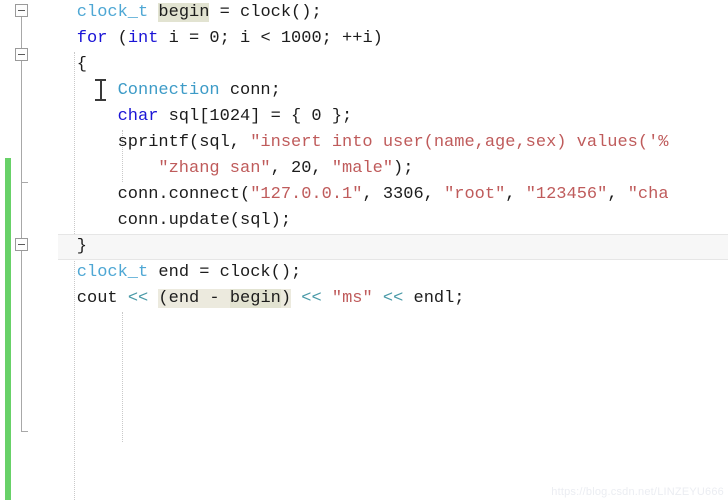 The image size is (728, 500). Describe the element at coordinates (403, 194) in the screenshot. I see `code-token: , 3306,` at that location.